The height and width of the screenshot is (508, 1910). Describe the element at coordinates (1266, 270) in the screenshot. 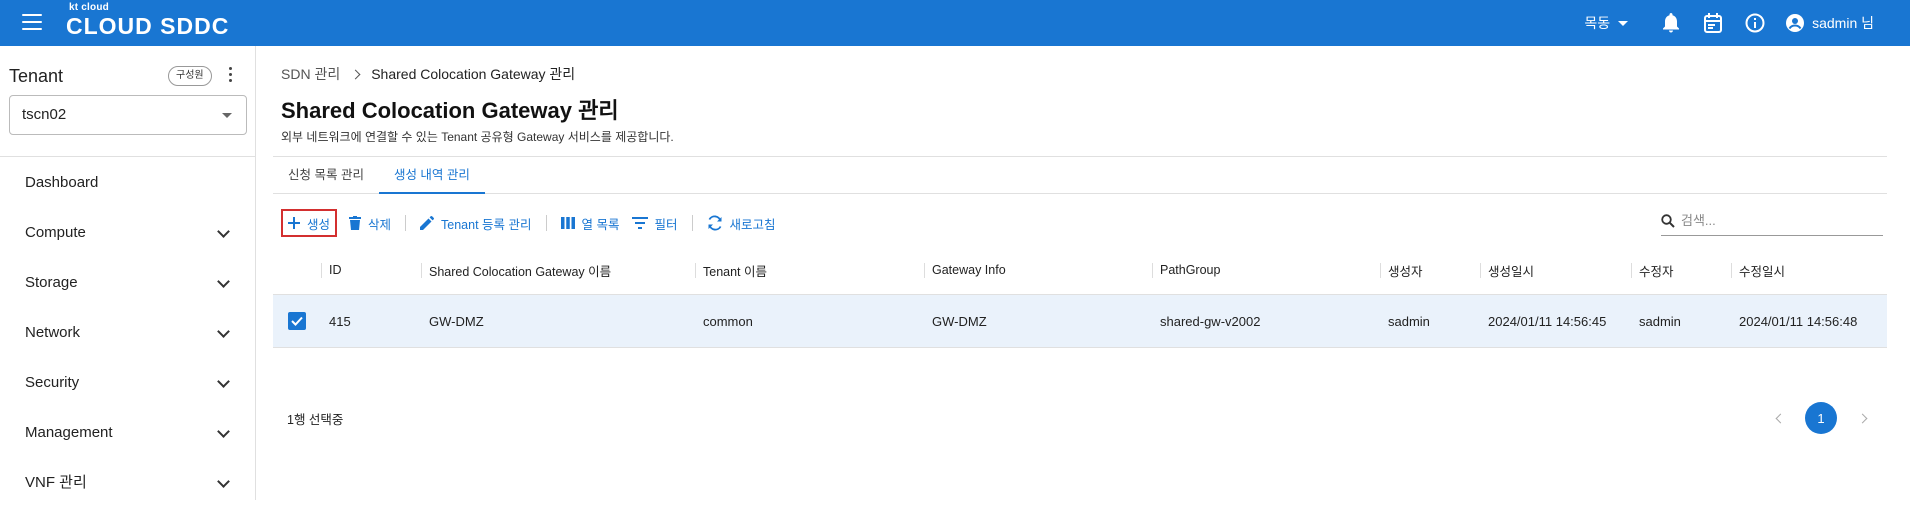

I see `header-pathgroup: PathGroup` at that location.